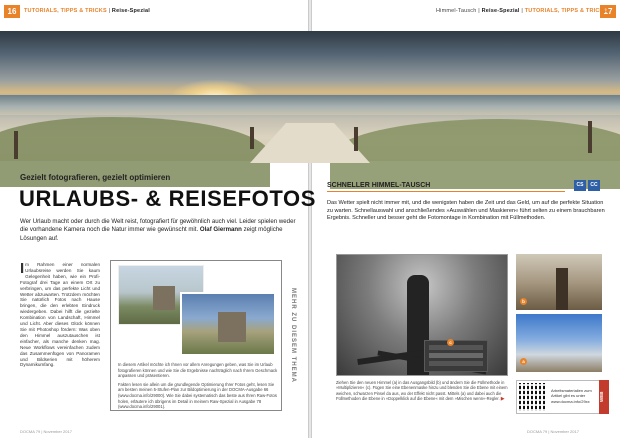  I want to click on marker-b: b, so click(523, 301).